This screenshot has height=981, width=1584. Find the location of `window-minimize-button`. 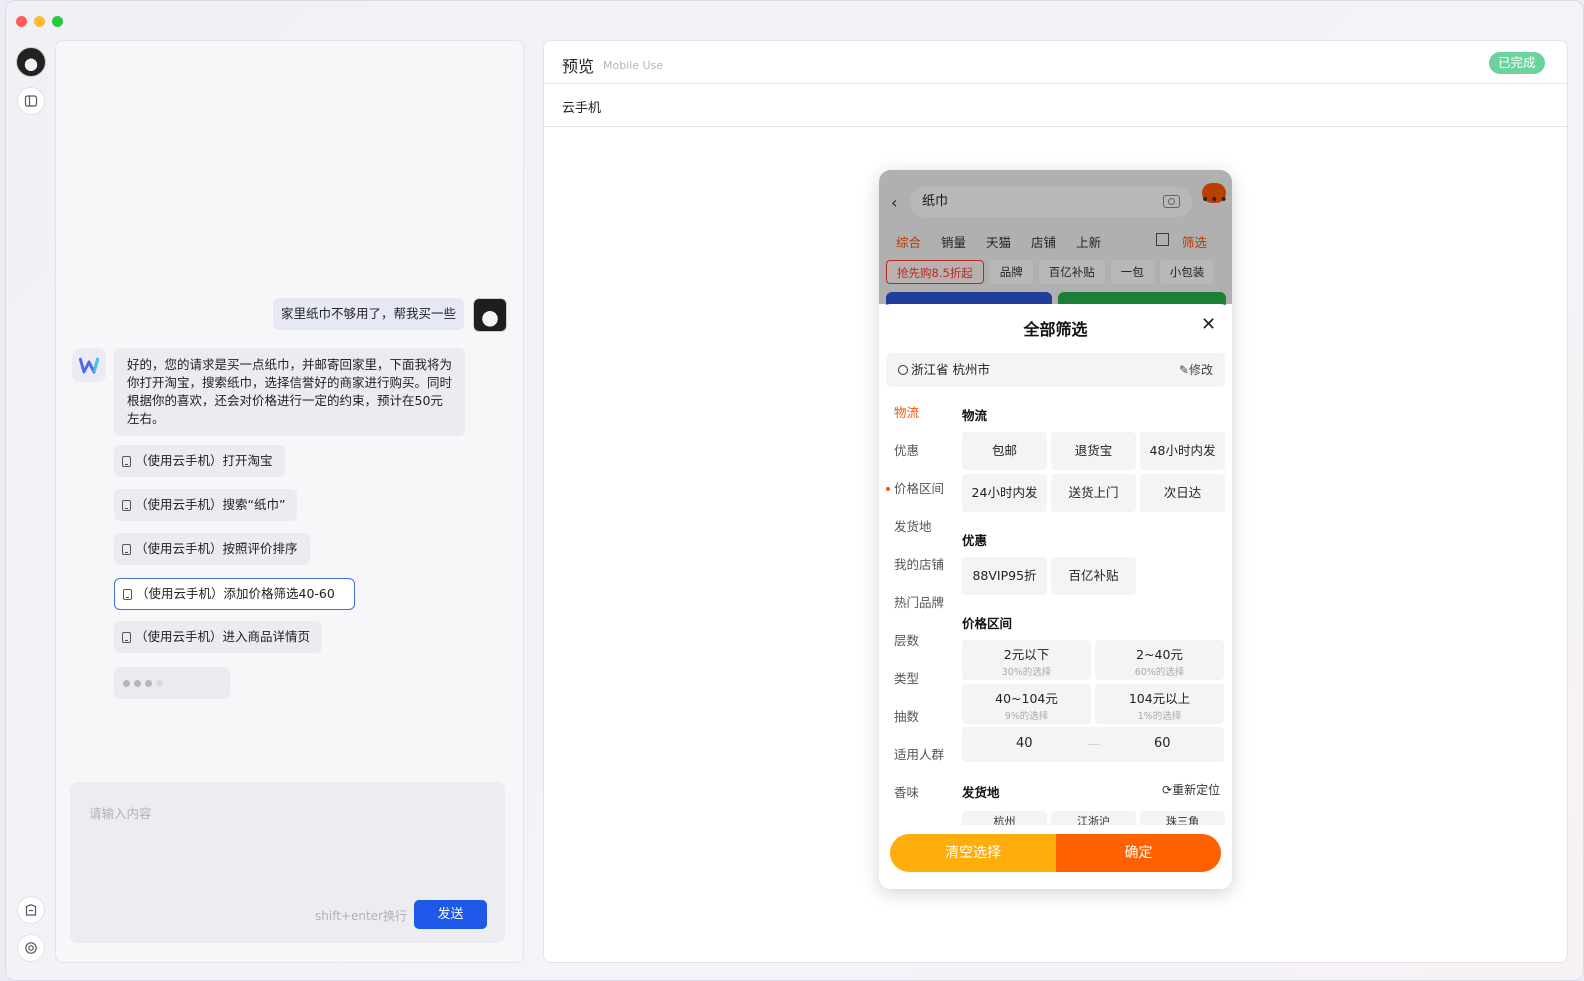

window-minimize-button is located at coordinates (39, 21).